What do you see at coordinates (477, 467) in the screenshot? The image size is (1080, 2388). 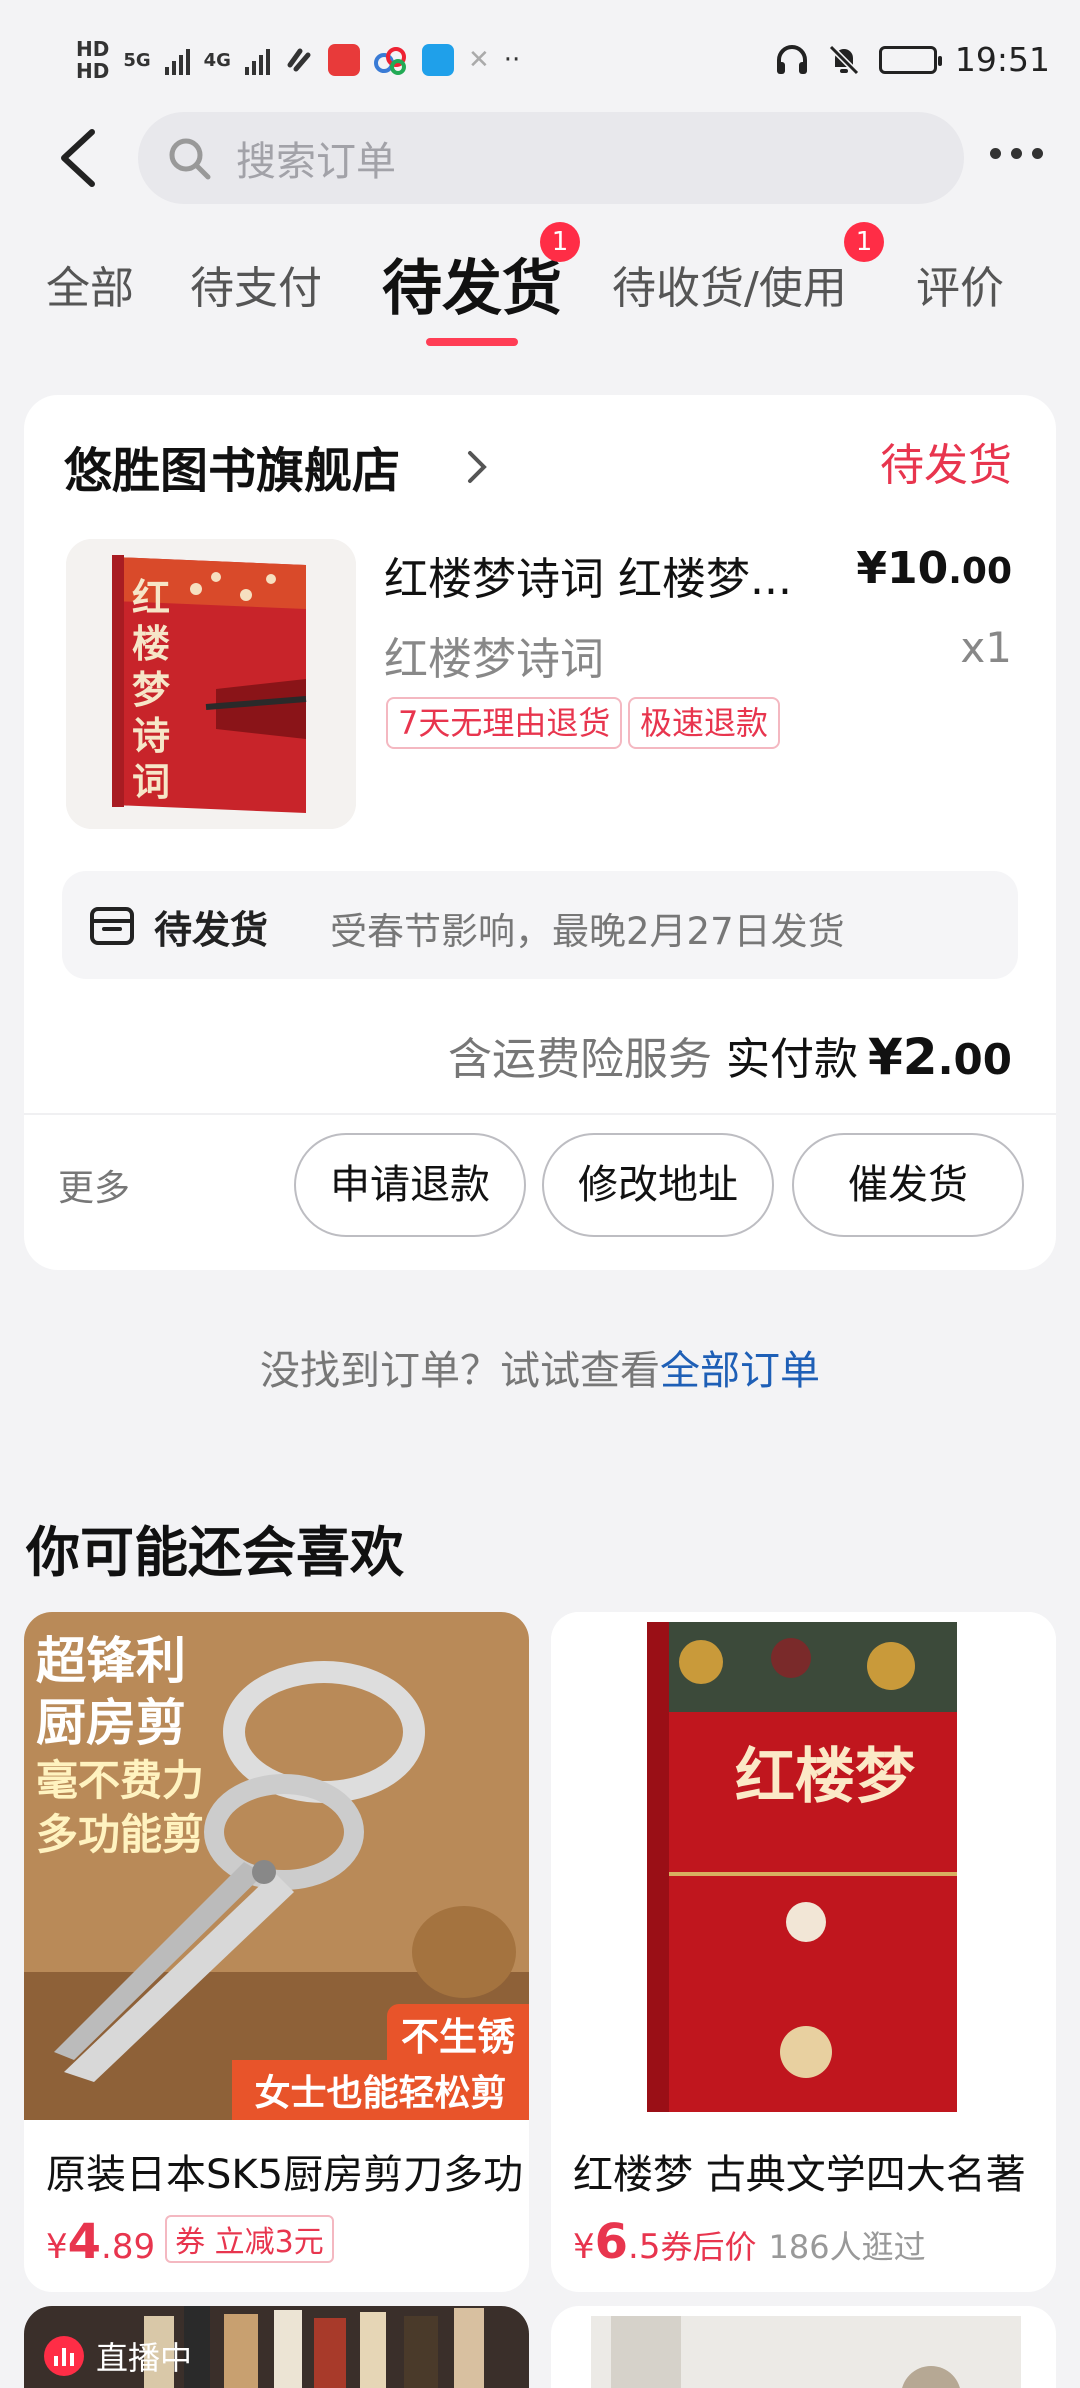 I see `chevron-right-icon` at bounding box center [477, 467].